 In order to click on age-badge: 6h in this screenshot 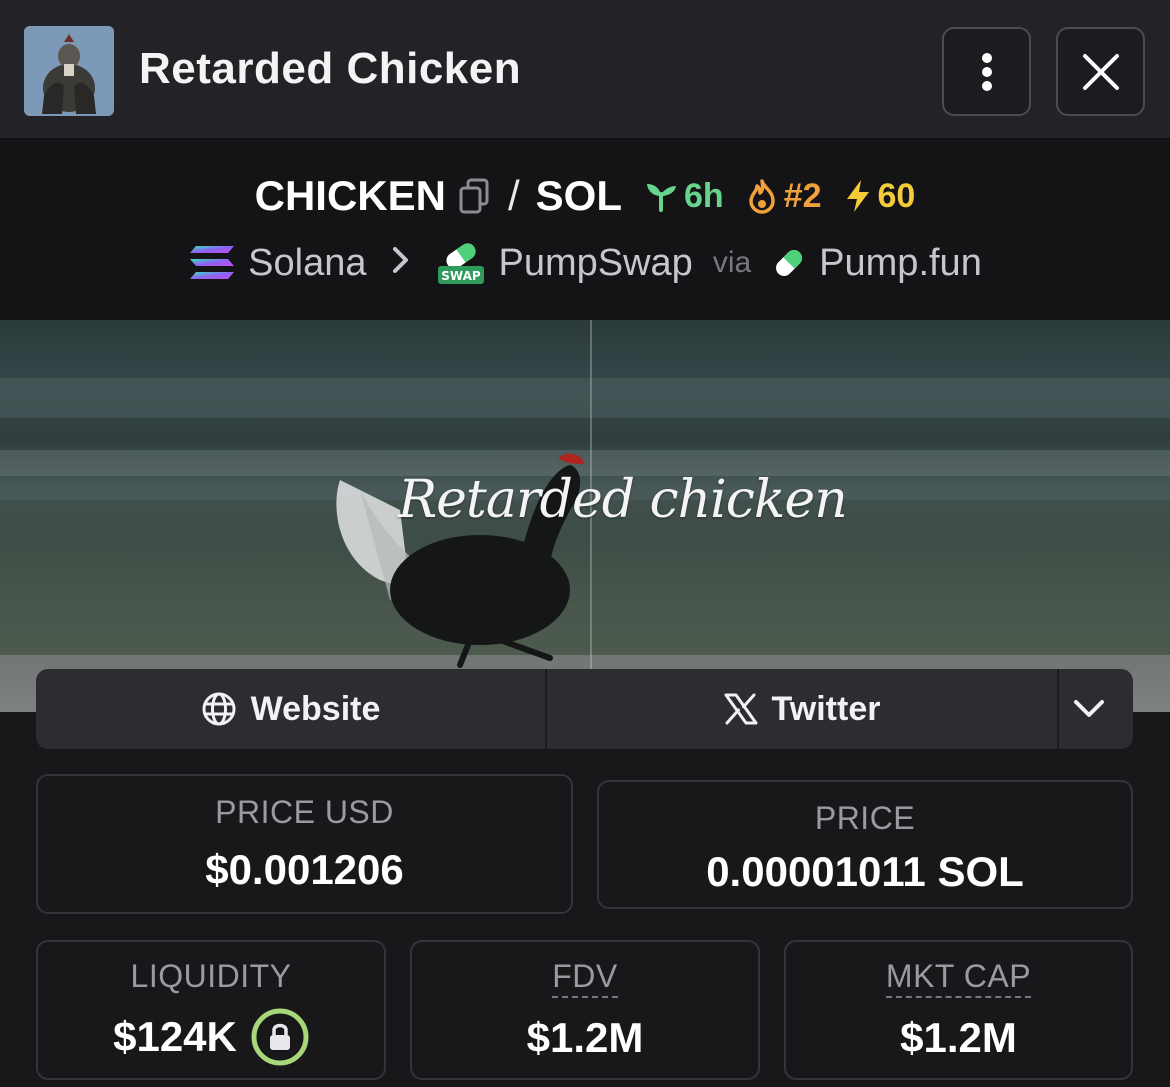, I will do `click(684, 196)`.